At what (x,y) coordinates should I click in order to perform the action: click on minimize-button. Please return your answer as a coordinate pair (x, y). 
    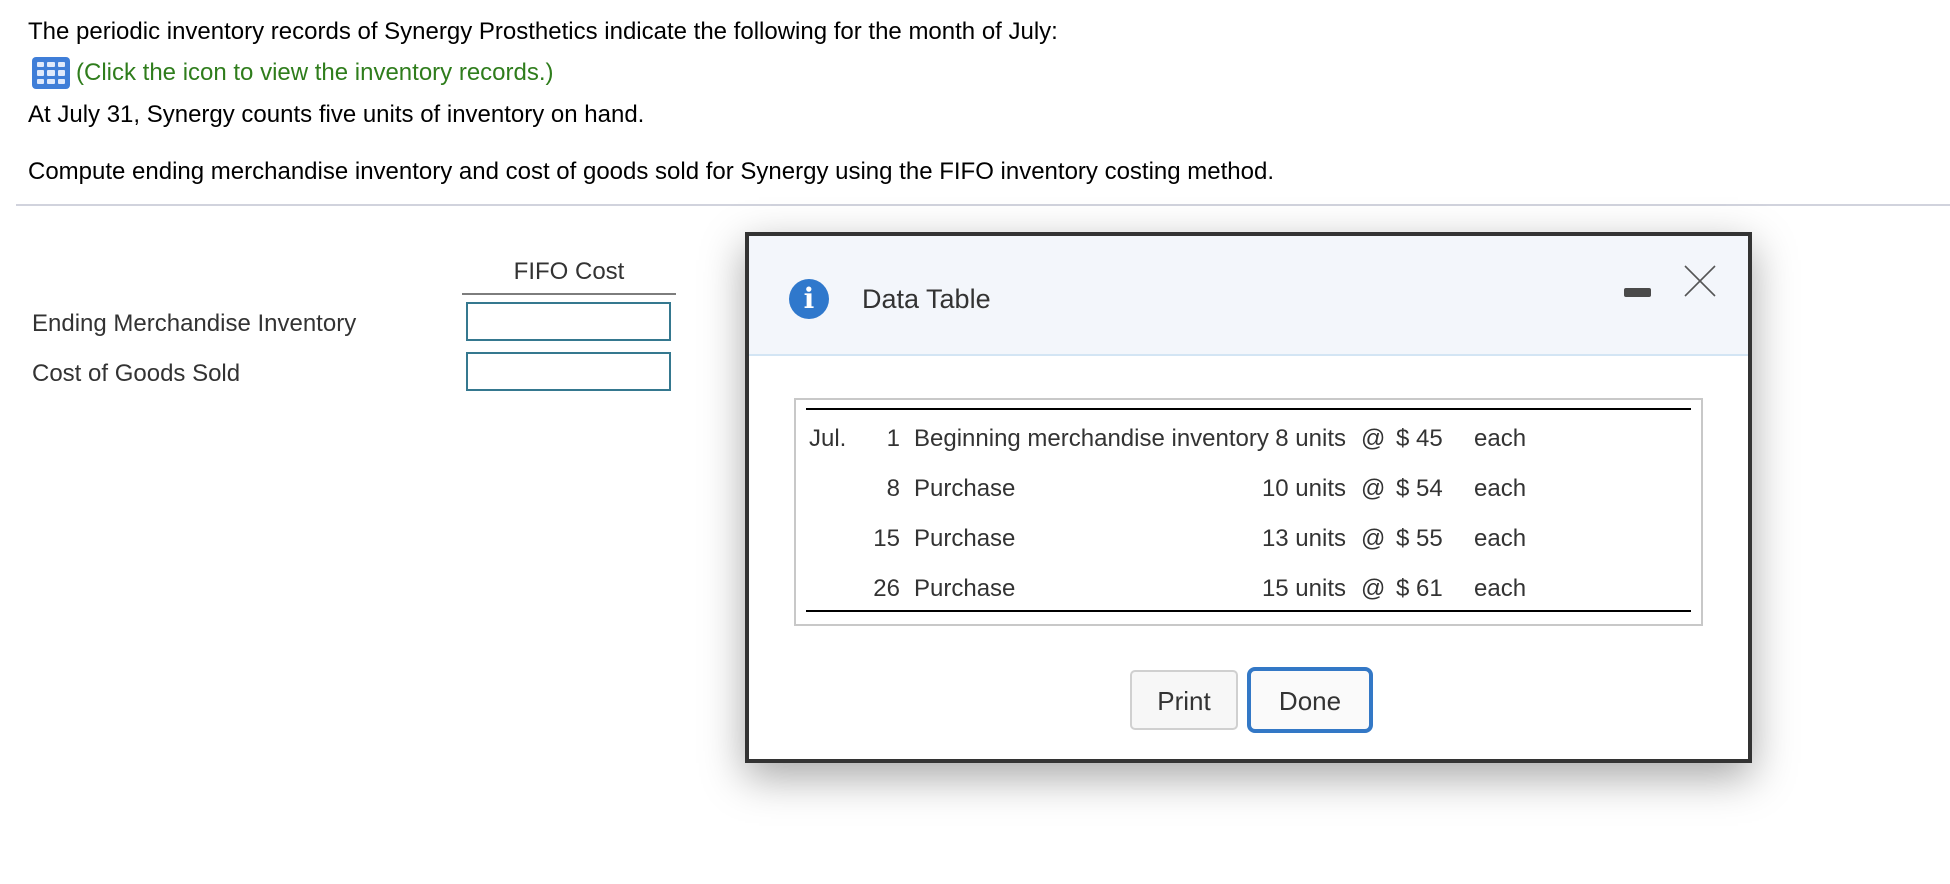
    Looking at the image, I should click on (1637, 292).